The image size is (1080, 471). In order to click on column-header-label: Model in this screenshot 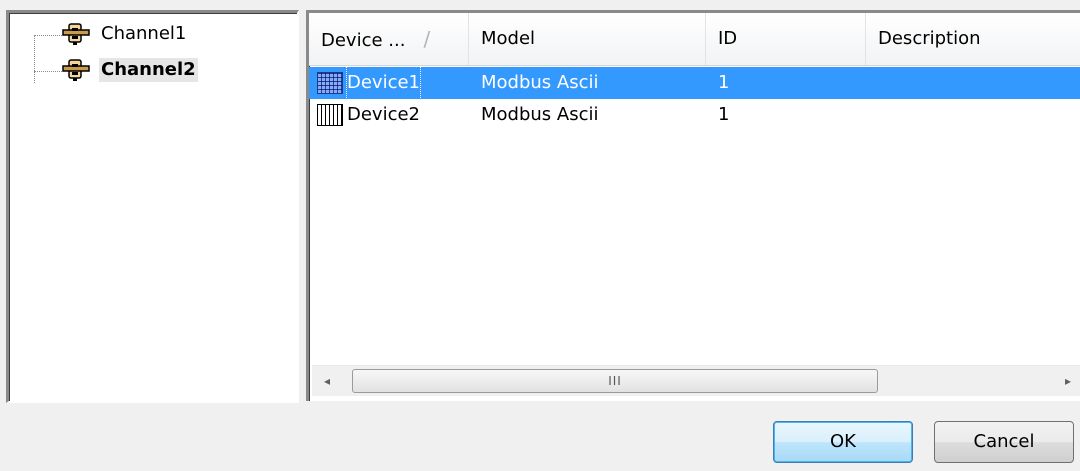, I will do `click(508, 38)`.